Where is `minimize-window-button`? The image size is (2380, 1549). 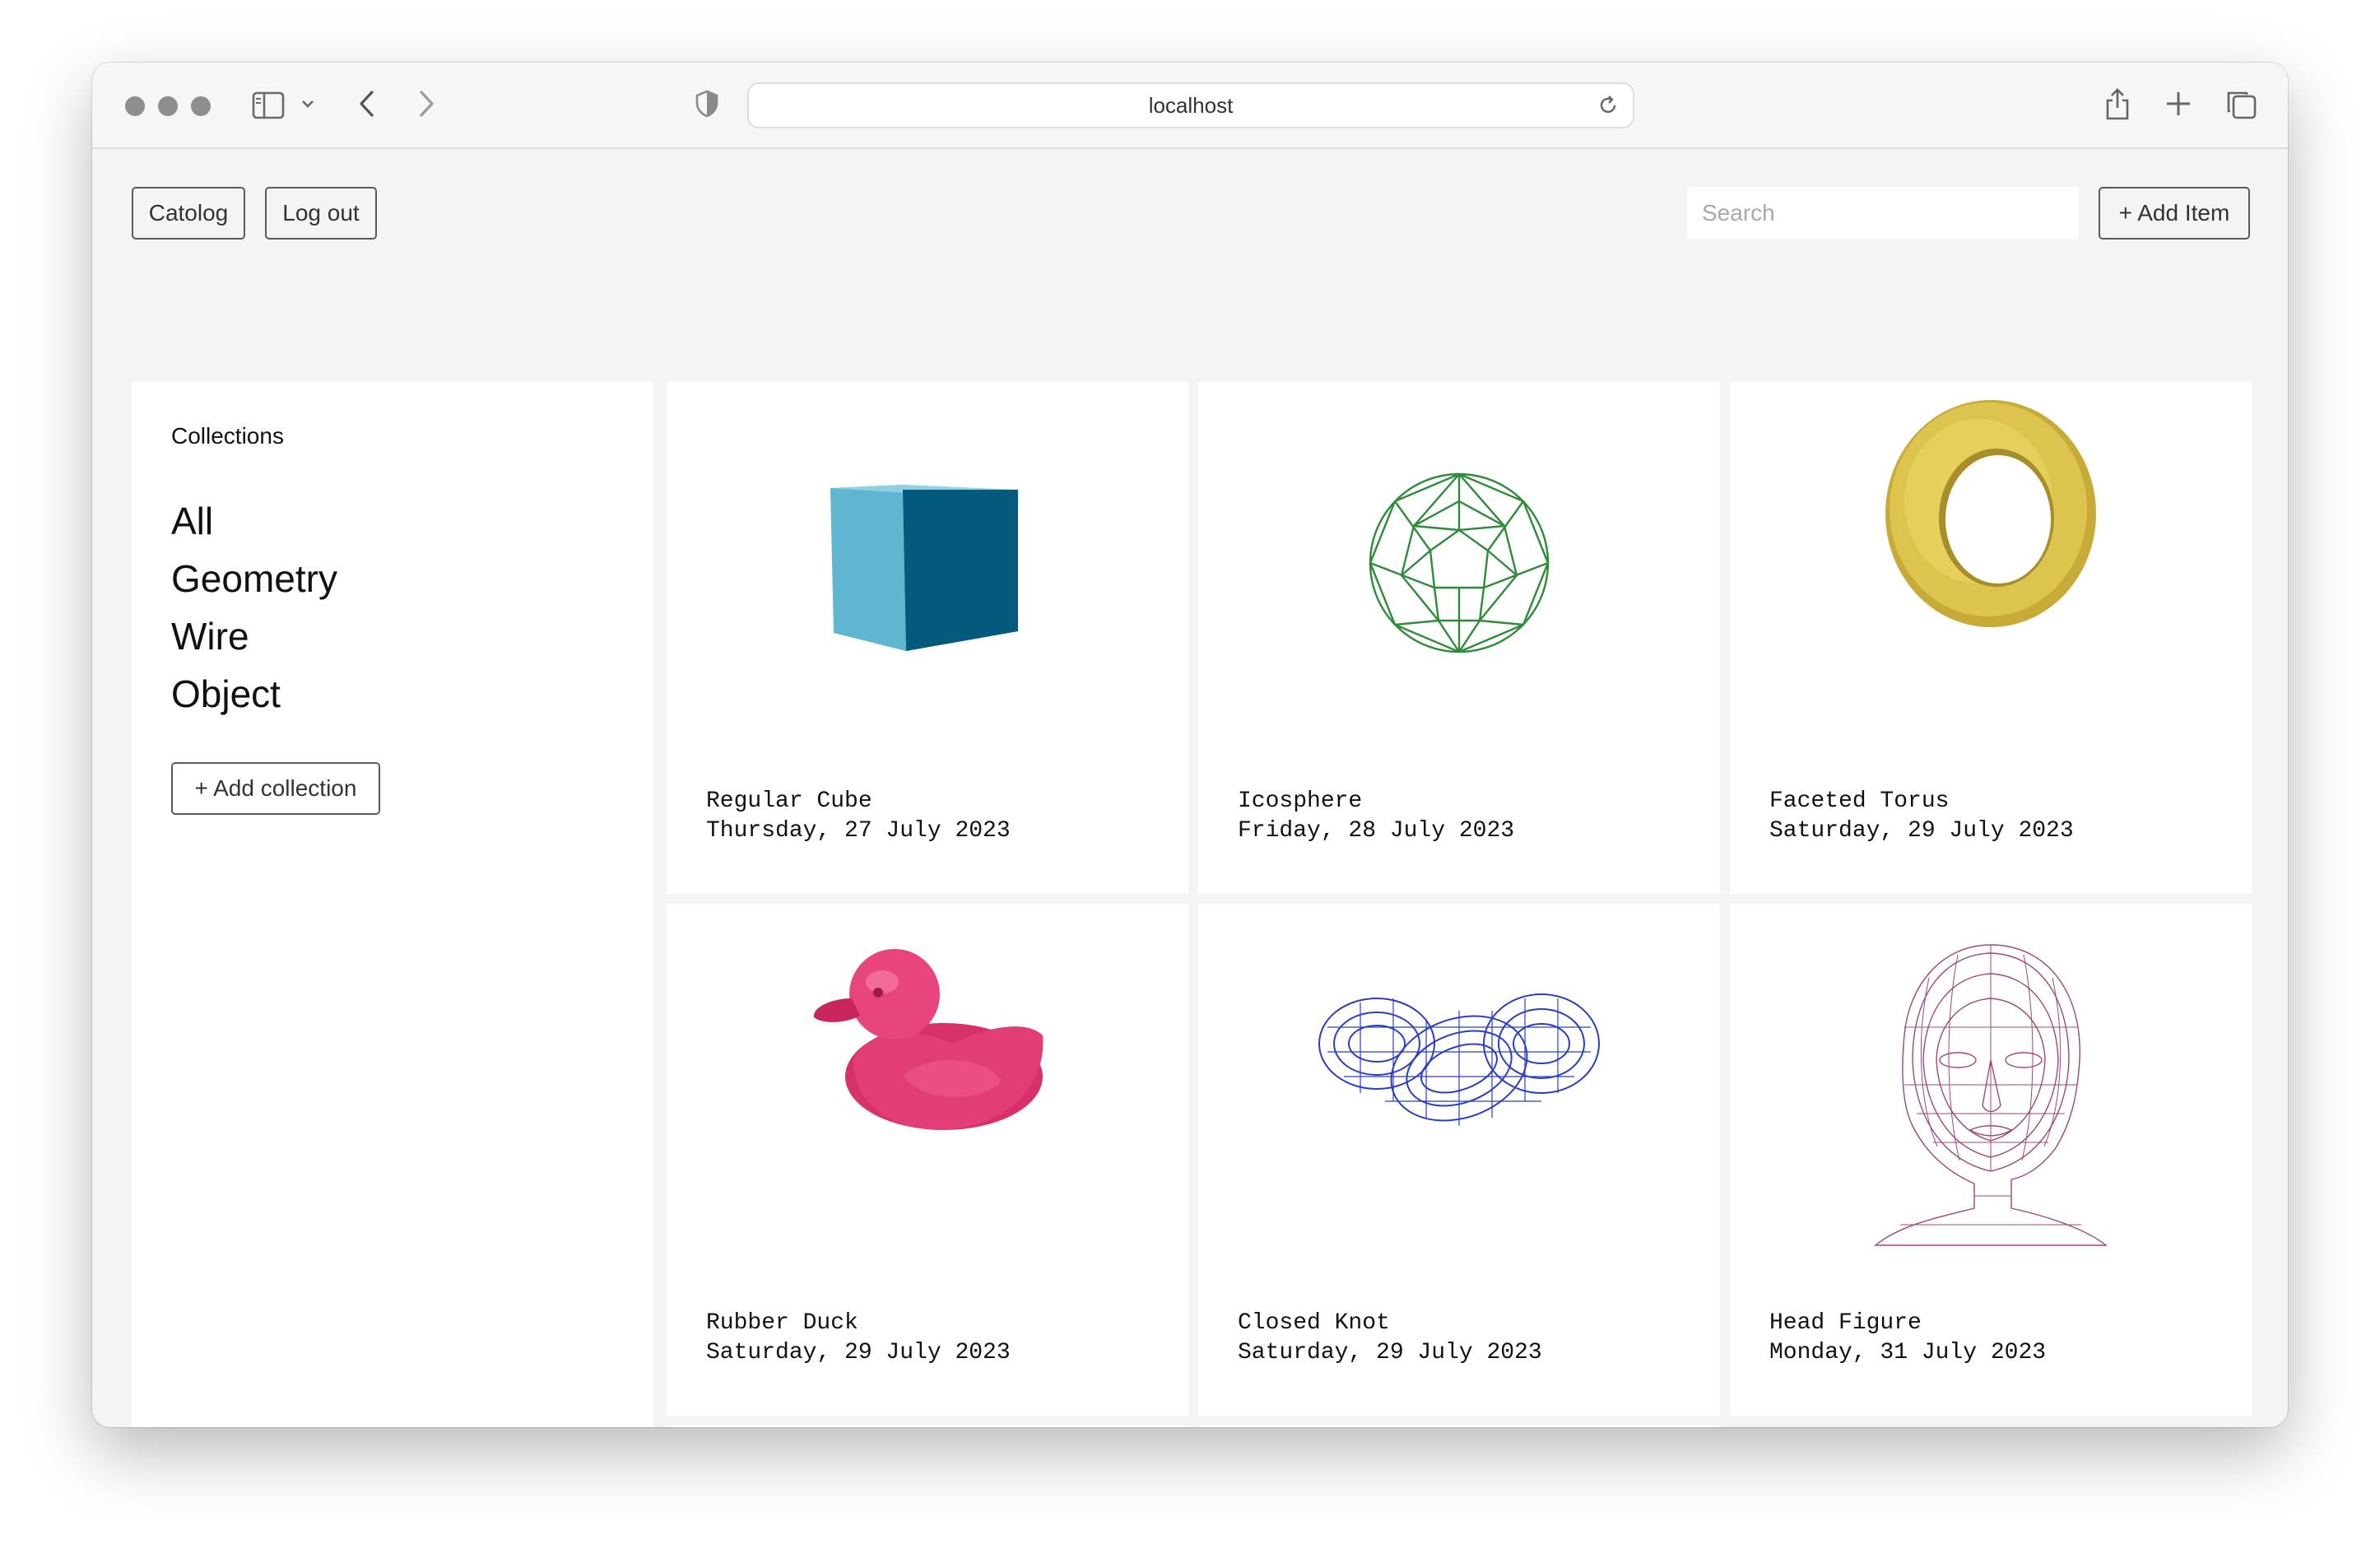
minimize-window-button is located at coordinates (168, 106).